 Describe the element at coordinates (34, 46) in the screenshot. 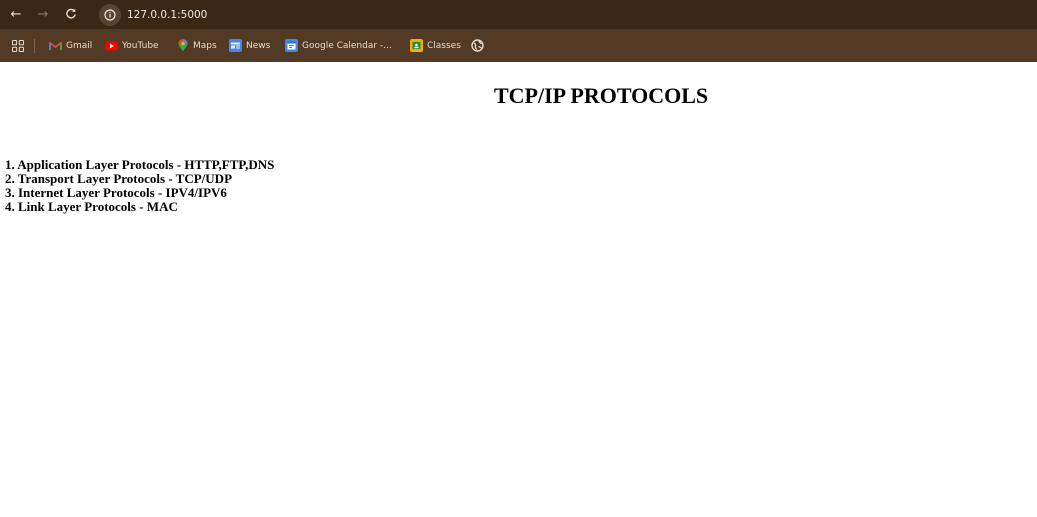

I see `bookmarks-separator` at that location.